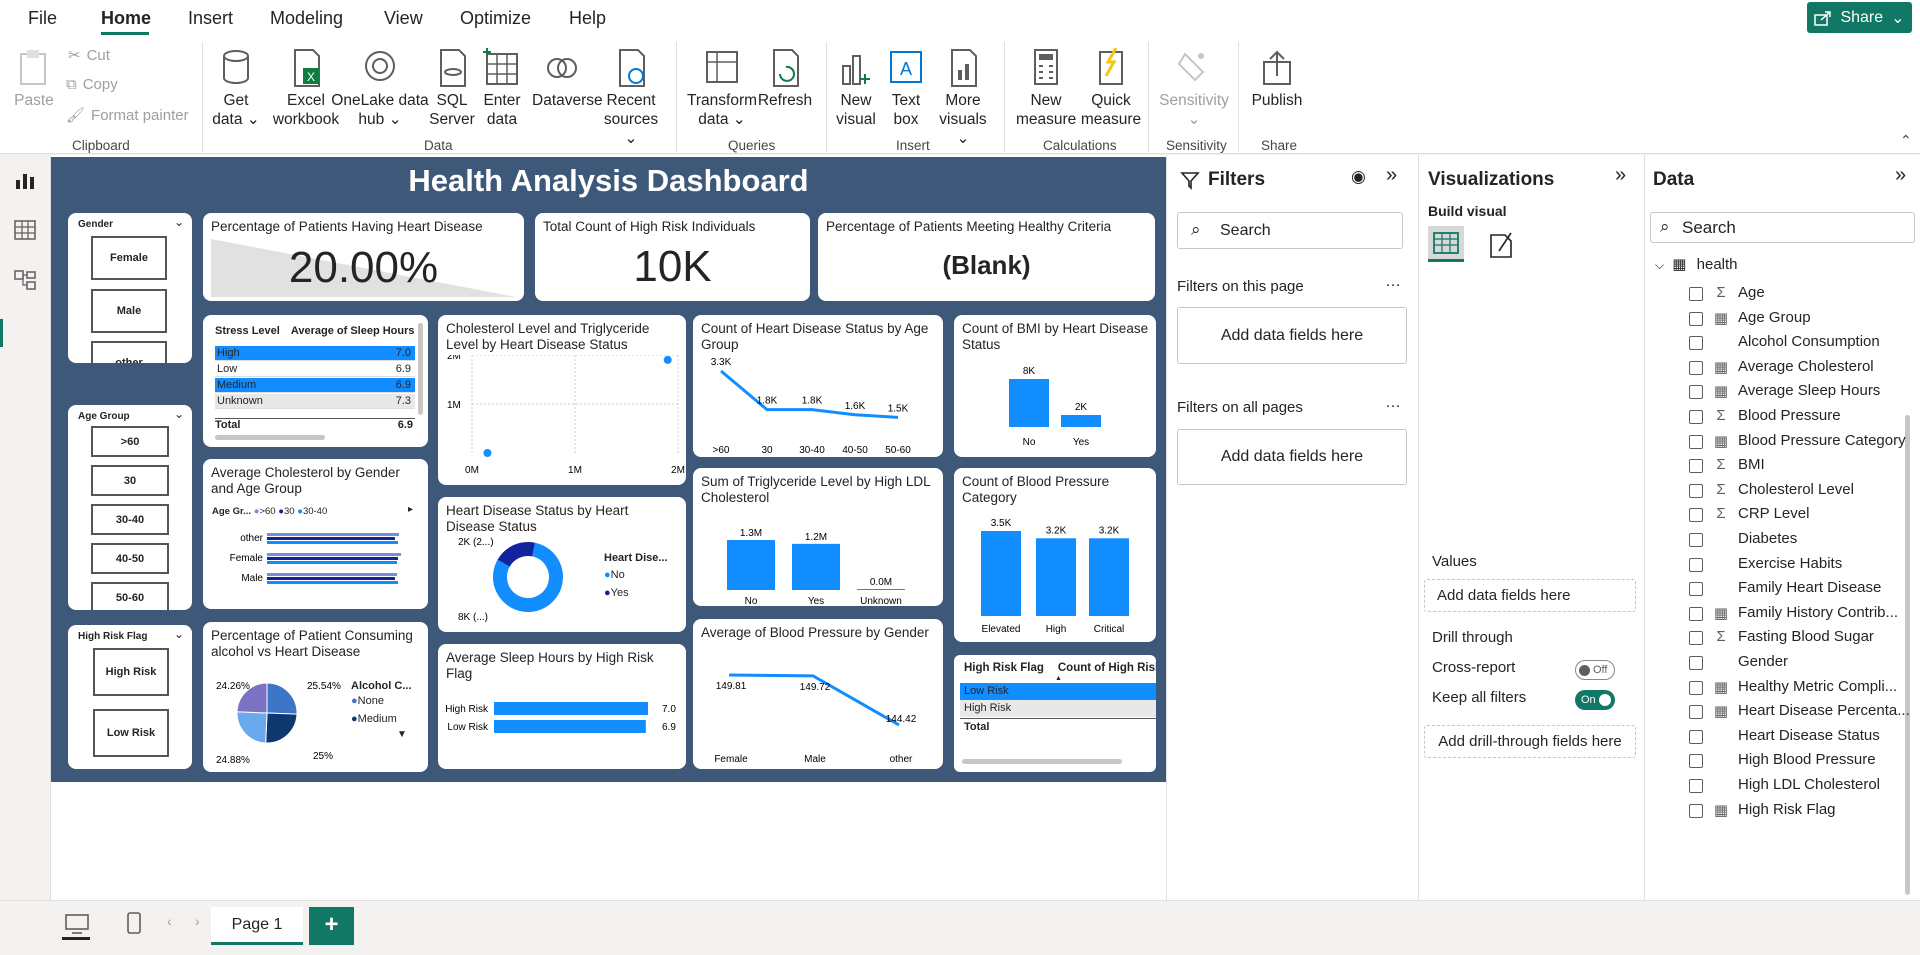 Image resolution: width=1920 pixels, height=955 pixels. I want to click on recent-sources-button: Recent sources ⌄, so click(631, 98).